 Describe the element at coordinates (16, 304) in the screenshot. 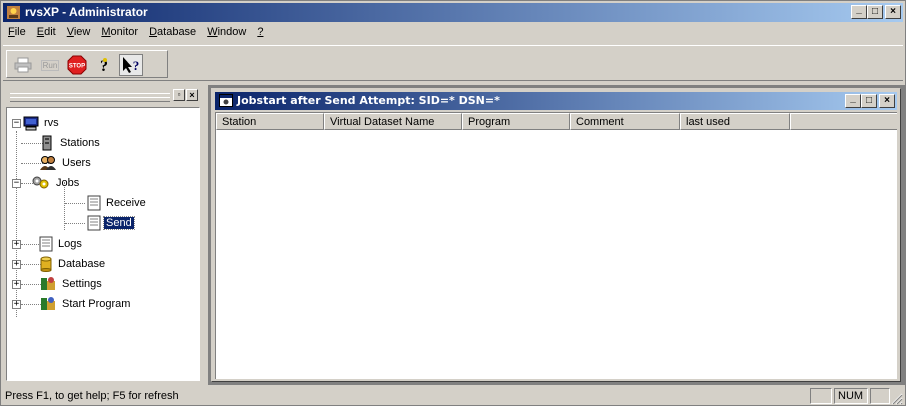

I see `tree-expand-start-program: +` at that location.